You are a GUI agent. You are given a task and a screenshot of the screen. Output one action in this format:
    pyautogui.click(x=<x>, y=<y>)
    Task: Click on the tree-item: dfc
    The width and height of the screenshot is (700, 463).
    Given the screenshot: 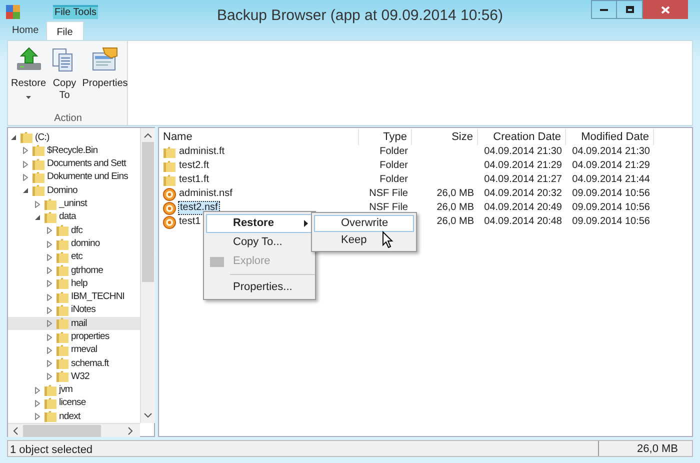 What is the action you would take?
    pyautogui.click(x=74, y=231)
    